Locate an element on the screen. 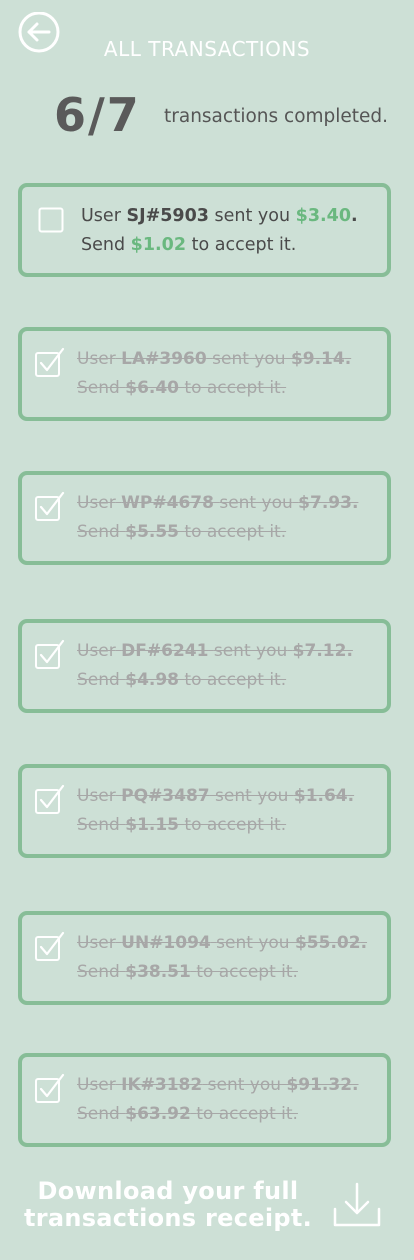 This screenshot has height=1260, width=414. received-amount: $1.64 is located at coordinates (320, 796).